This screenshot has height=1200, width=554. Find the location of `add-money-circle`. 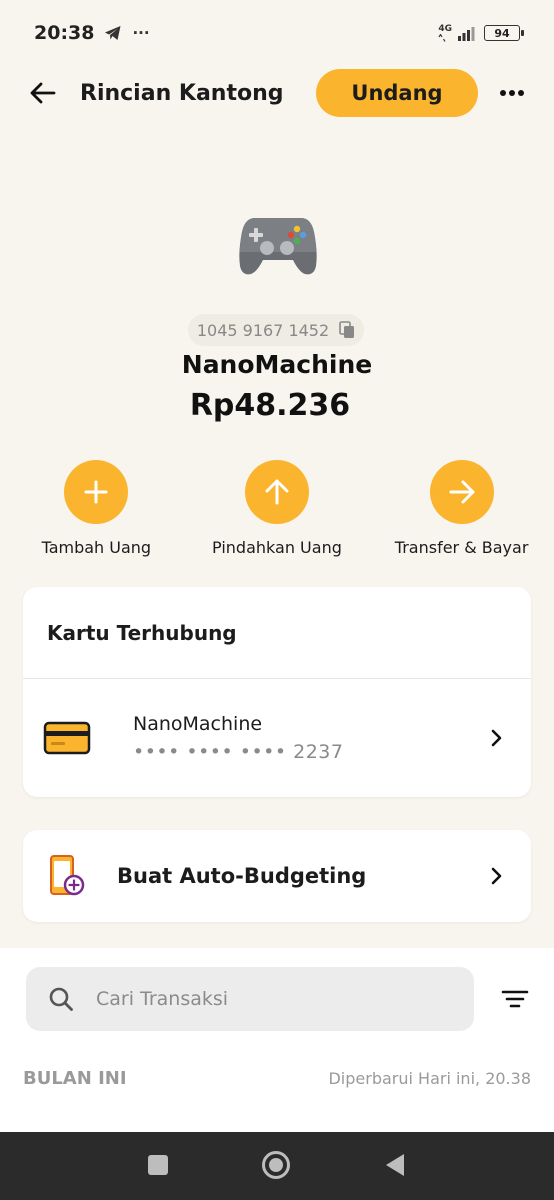

add-money-circle is located at coordinates (96, 492).